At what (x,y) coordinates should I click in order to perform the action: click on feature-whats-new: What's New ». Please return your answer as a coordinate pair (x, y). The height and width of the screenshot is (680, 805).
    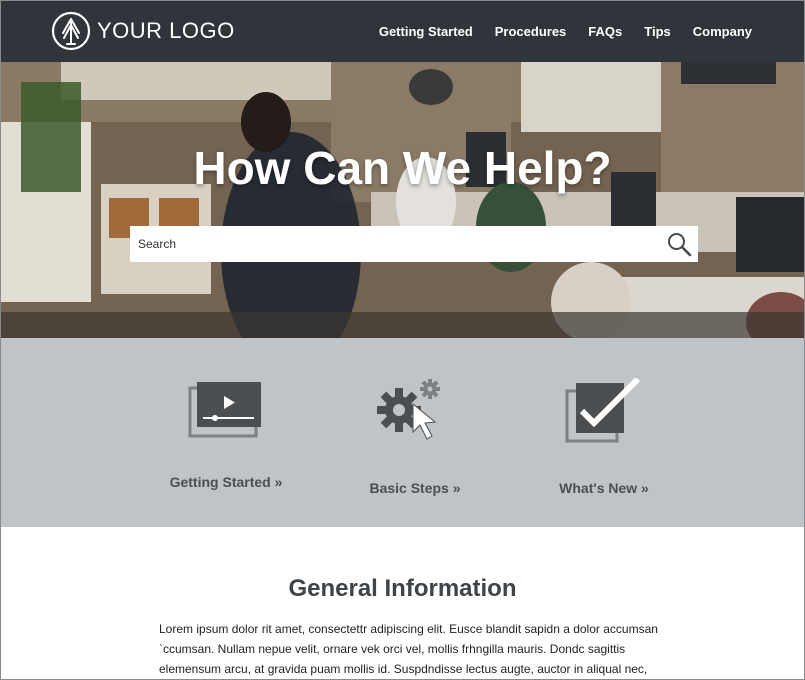
    Looking at the image, I should click on (604, 437).